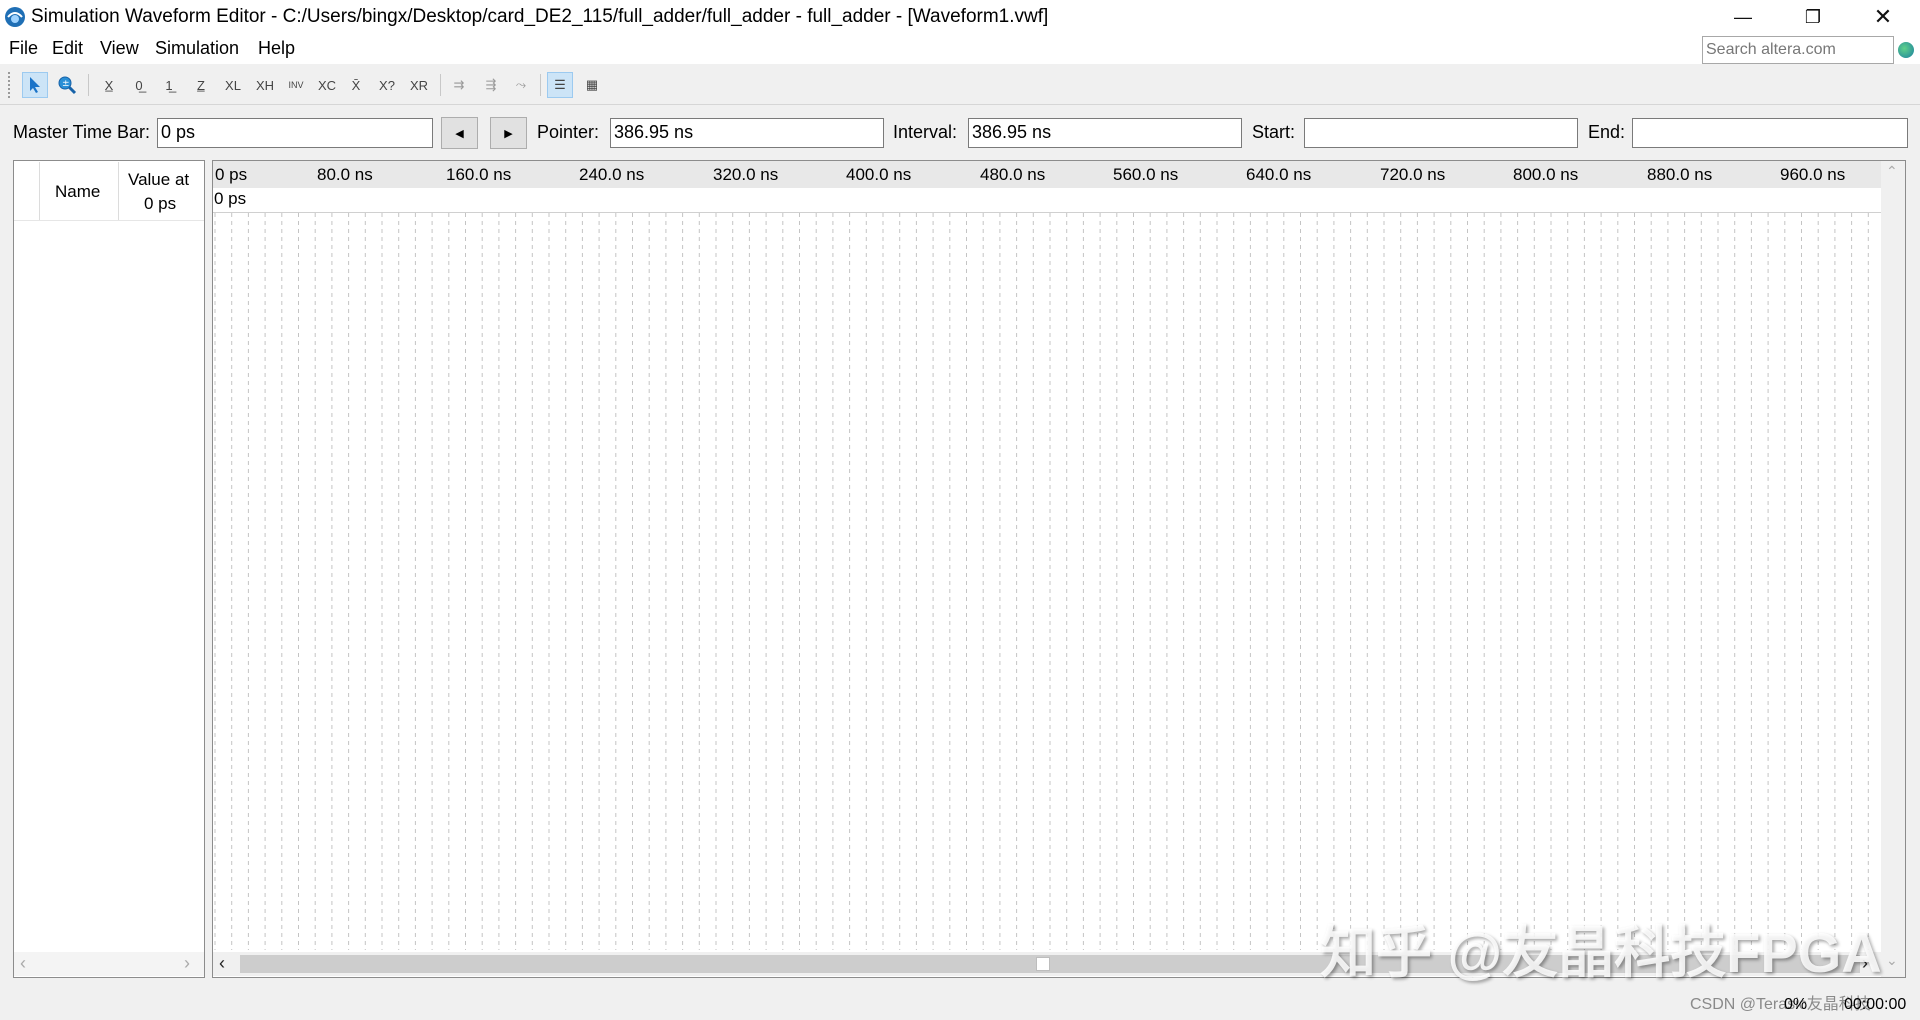  What do you see at coordinates (187, 963) in the screenshot?
I see `scroll-right-icon: ›` at bounding box center [187, 963].